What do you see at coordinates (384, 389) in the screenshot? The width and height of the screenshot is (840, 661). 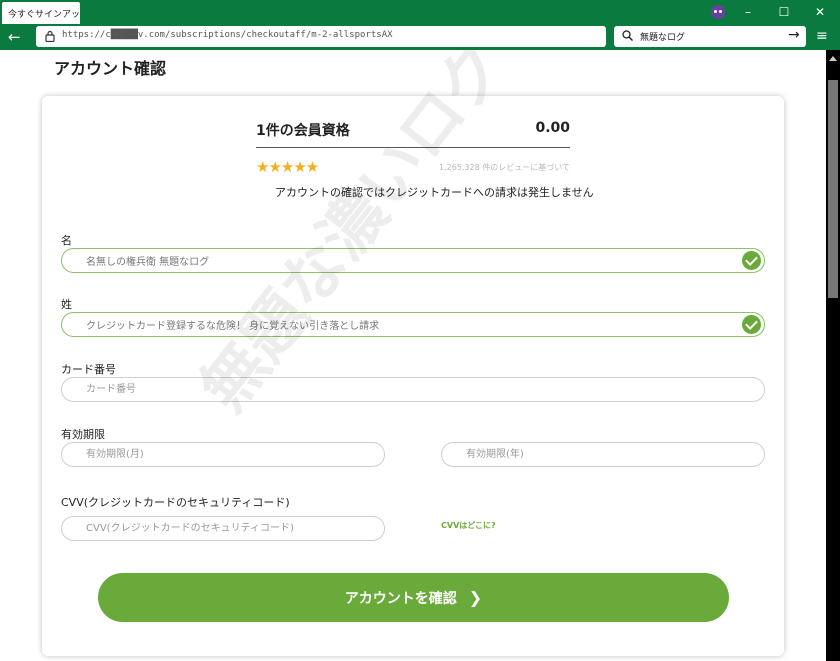 I see `card-number-input` at bounding box center [384, 389].